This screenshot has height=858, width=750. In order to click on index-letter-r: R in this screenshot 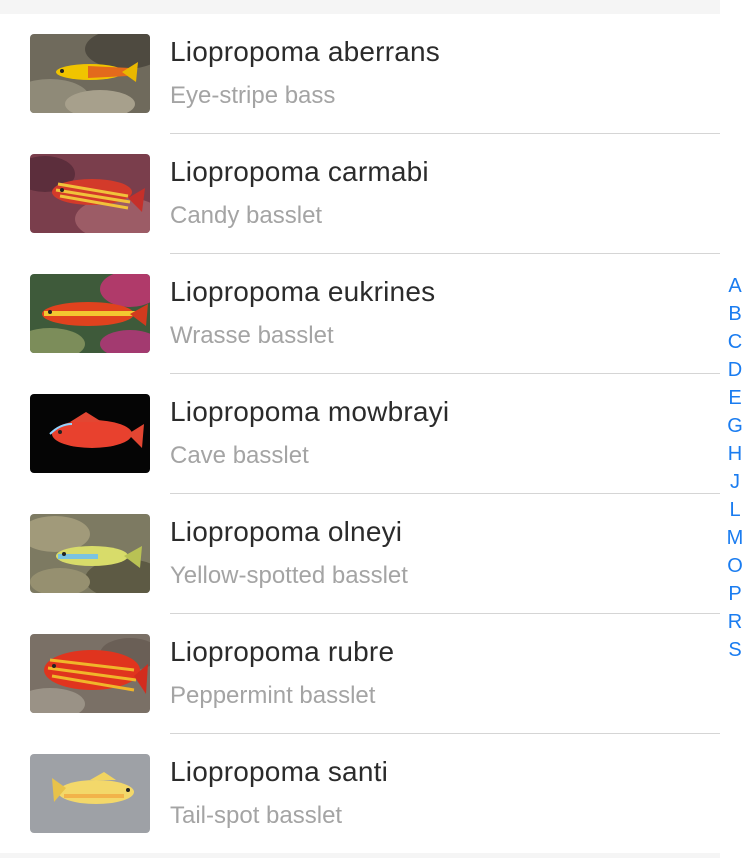, I will do `click(735, 622)`.